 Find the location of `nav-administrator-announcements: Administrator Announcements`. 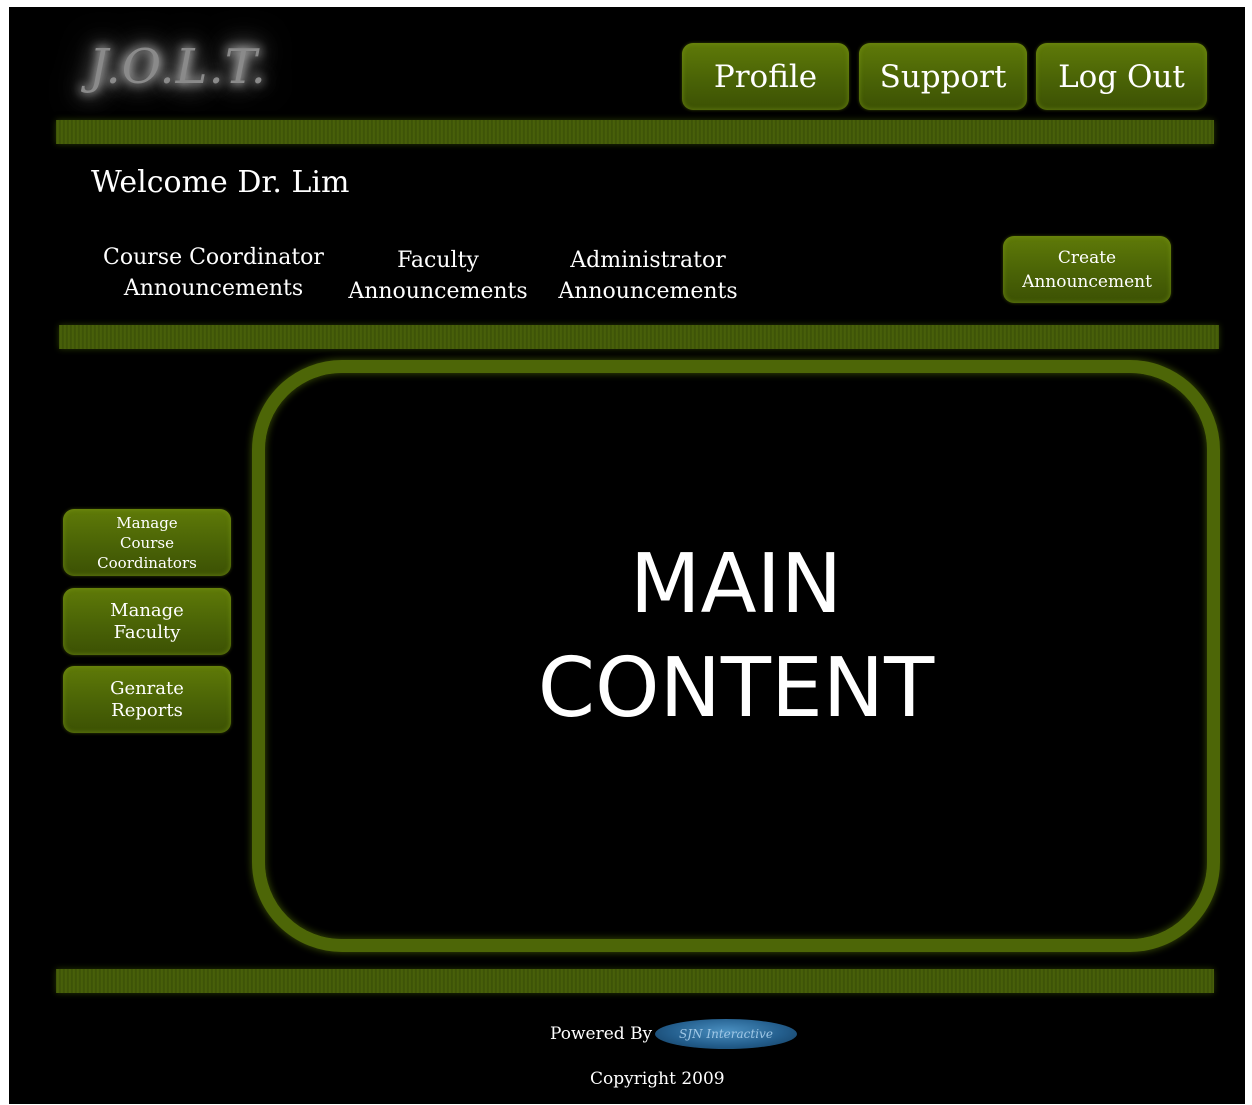

nav-administrator-announcements: Administrator Announcements is located at coordinates (648, 276).